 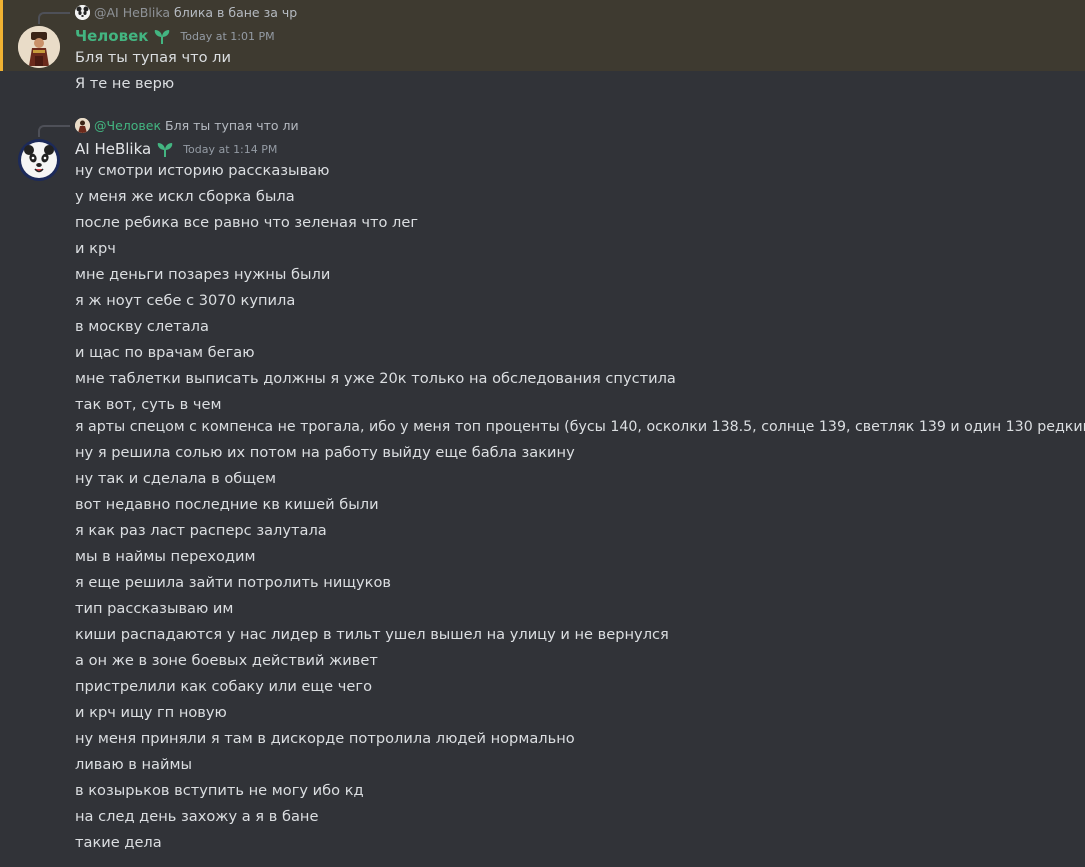 What do you see at coordinates (202, 170) in the screenshot?
I see `message-line: ну смотри историю рассказываю` at bounding box center [202, 170].